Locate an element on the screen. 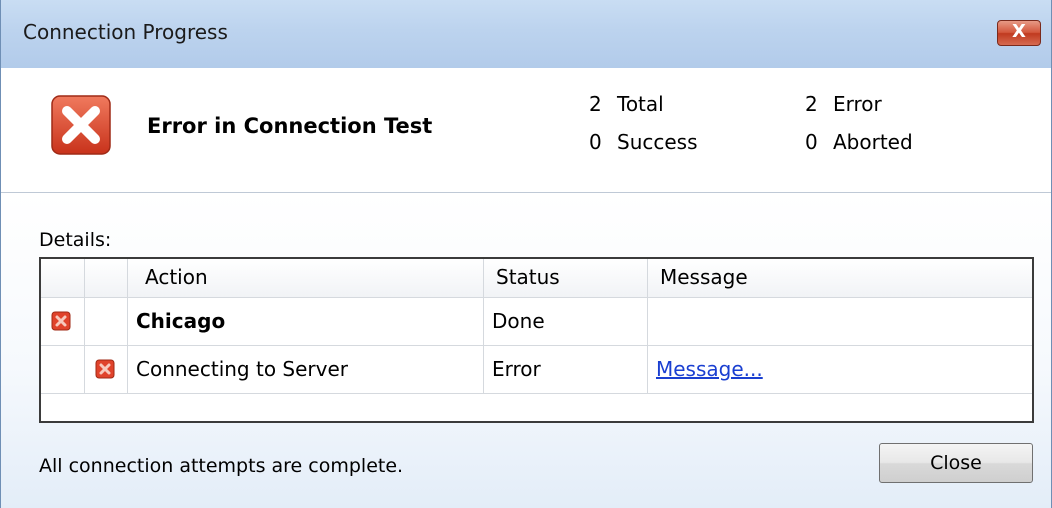 The width and height of the screenshot is (1052, 508). details-label: Details: is located at coordinates (75, 240).